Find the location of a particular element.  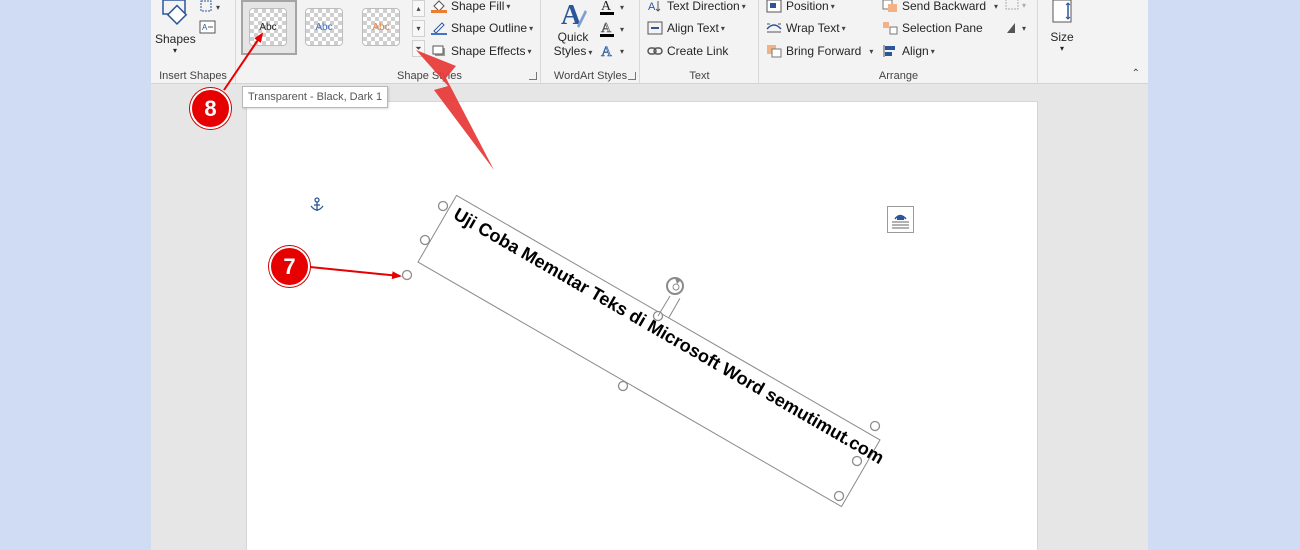

paint-bucket-icon is located at coordinates (439, 6).